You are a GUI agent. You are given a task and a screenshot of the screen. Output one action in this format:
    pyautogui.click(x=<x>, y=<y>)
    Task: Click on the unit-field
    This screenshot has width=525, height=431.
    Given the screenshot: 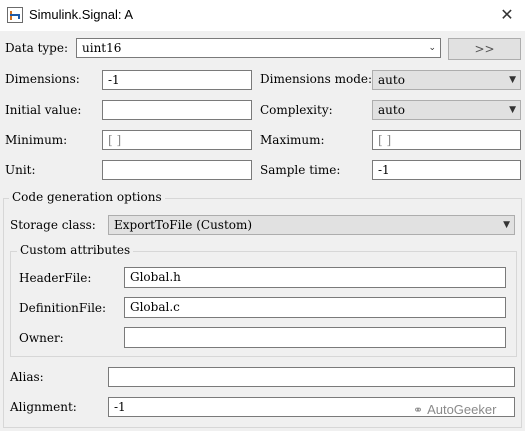 What is the action you would take?
    pyautogui.click(x=177, y=170)
    